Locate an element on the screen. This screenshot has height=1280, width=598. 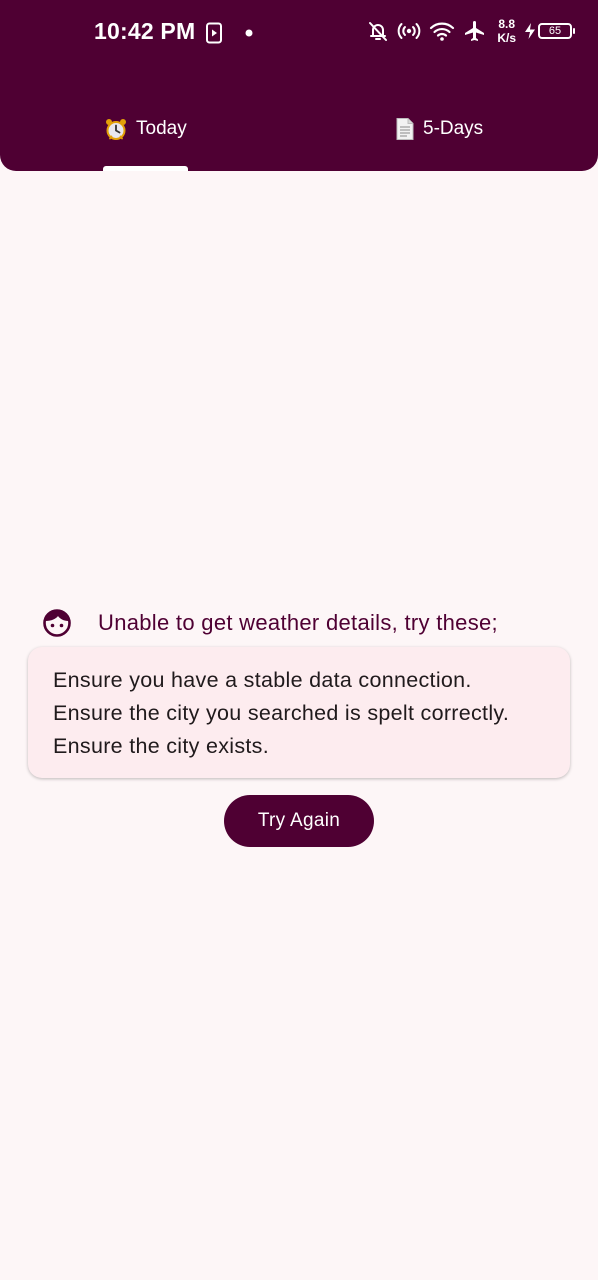
app-bar: 10:42 PM 8.8 K/s 65 Today 5-Days is located at coordinates (299, 85).